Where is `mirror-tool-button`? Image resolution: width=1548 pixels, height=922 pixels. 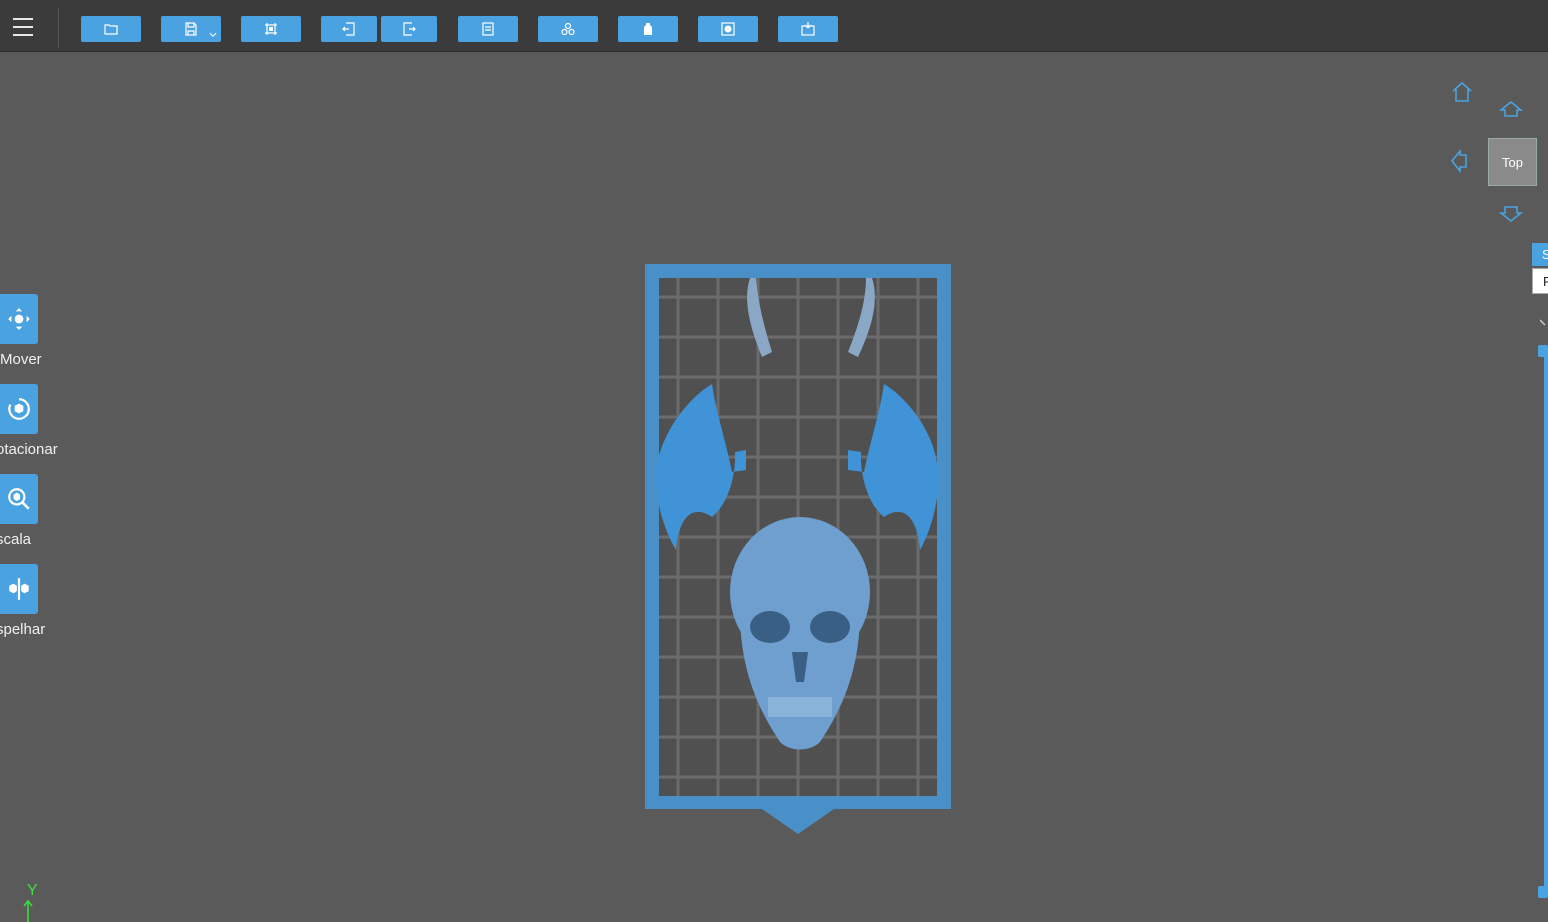 mirror-tool-button is located at coordinates (19, 589).